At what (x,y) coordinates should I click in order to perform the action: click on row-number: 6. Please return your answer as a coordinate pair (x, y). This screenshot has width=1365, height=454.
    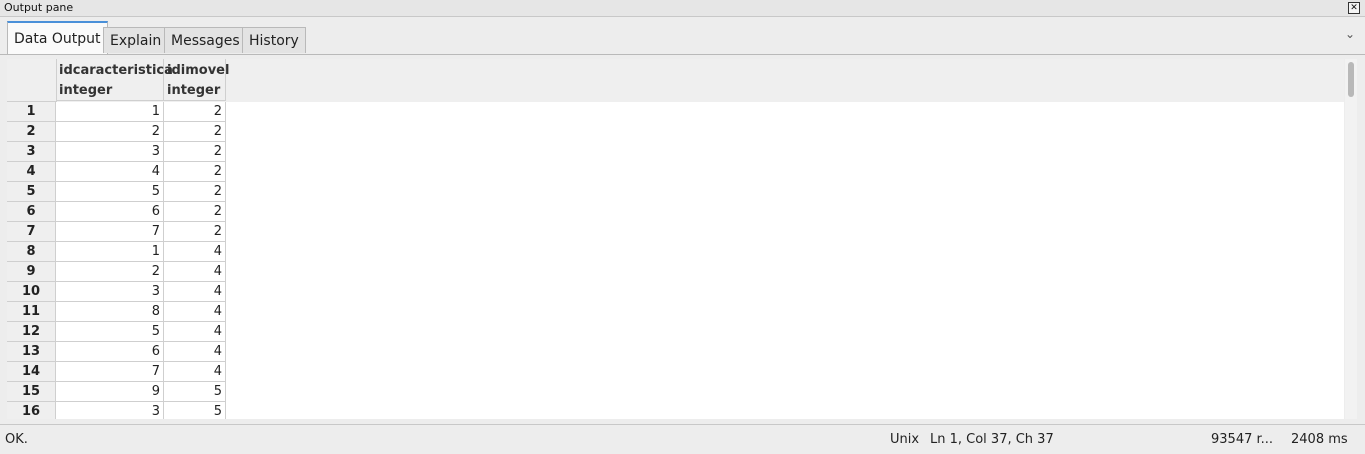
    Looking at the image, I should click on (31, 212).